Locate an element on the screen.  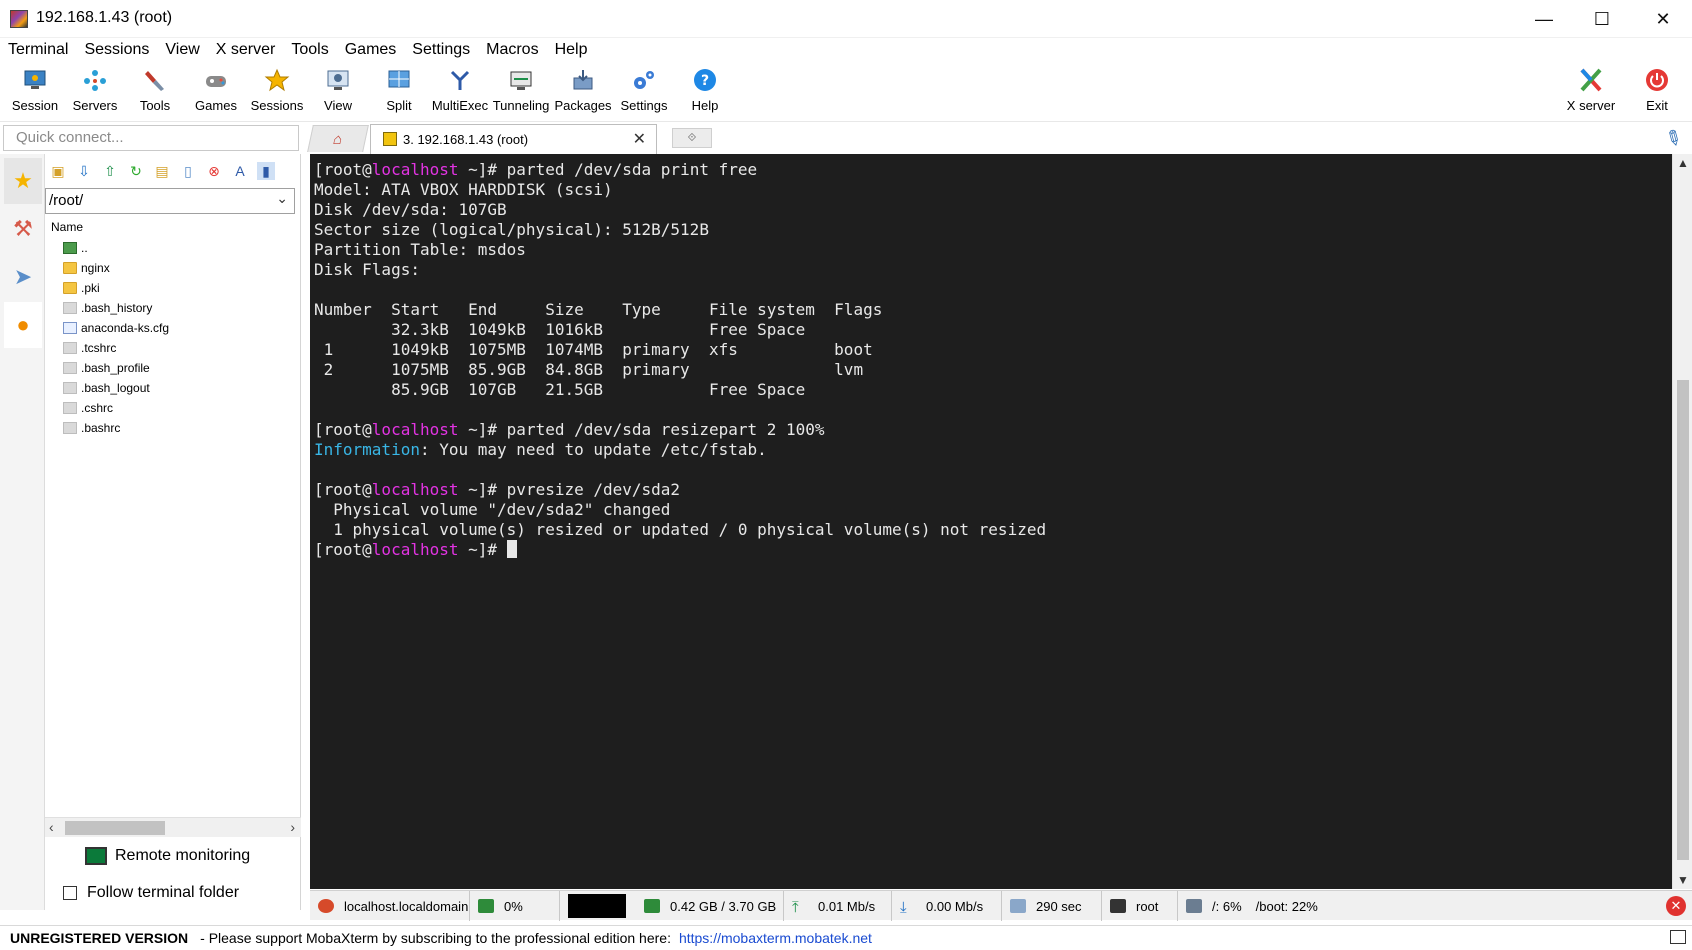
terminal-vertical-scrollbar: ▲ ▼ is located at coordinates (1682, 521).